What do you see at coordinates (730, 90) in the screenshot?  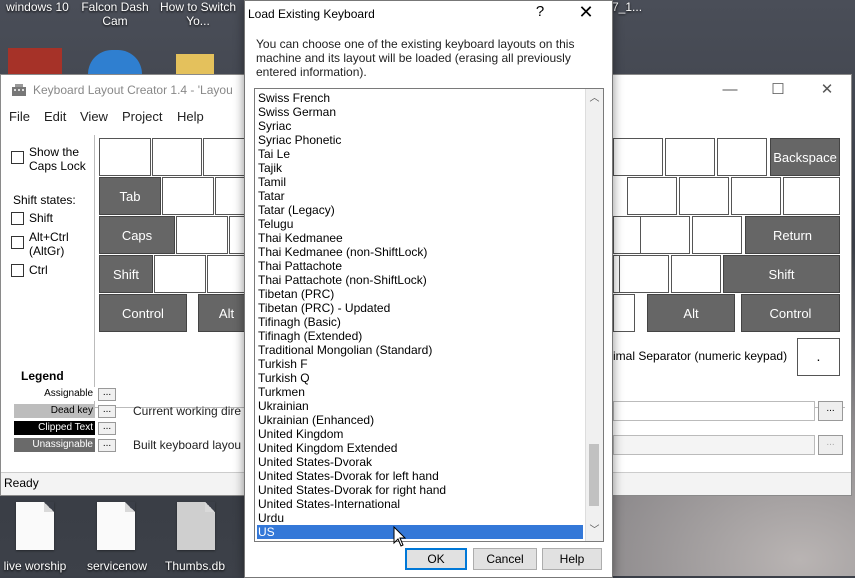 I see `minimize-button: —` at bounding box center [730, 90].